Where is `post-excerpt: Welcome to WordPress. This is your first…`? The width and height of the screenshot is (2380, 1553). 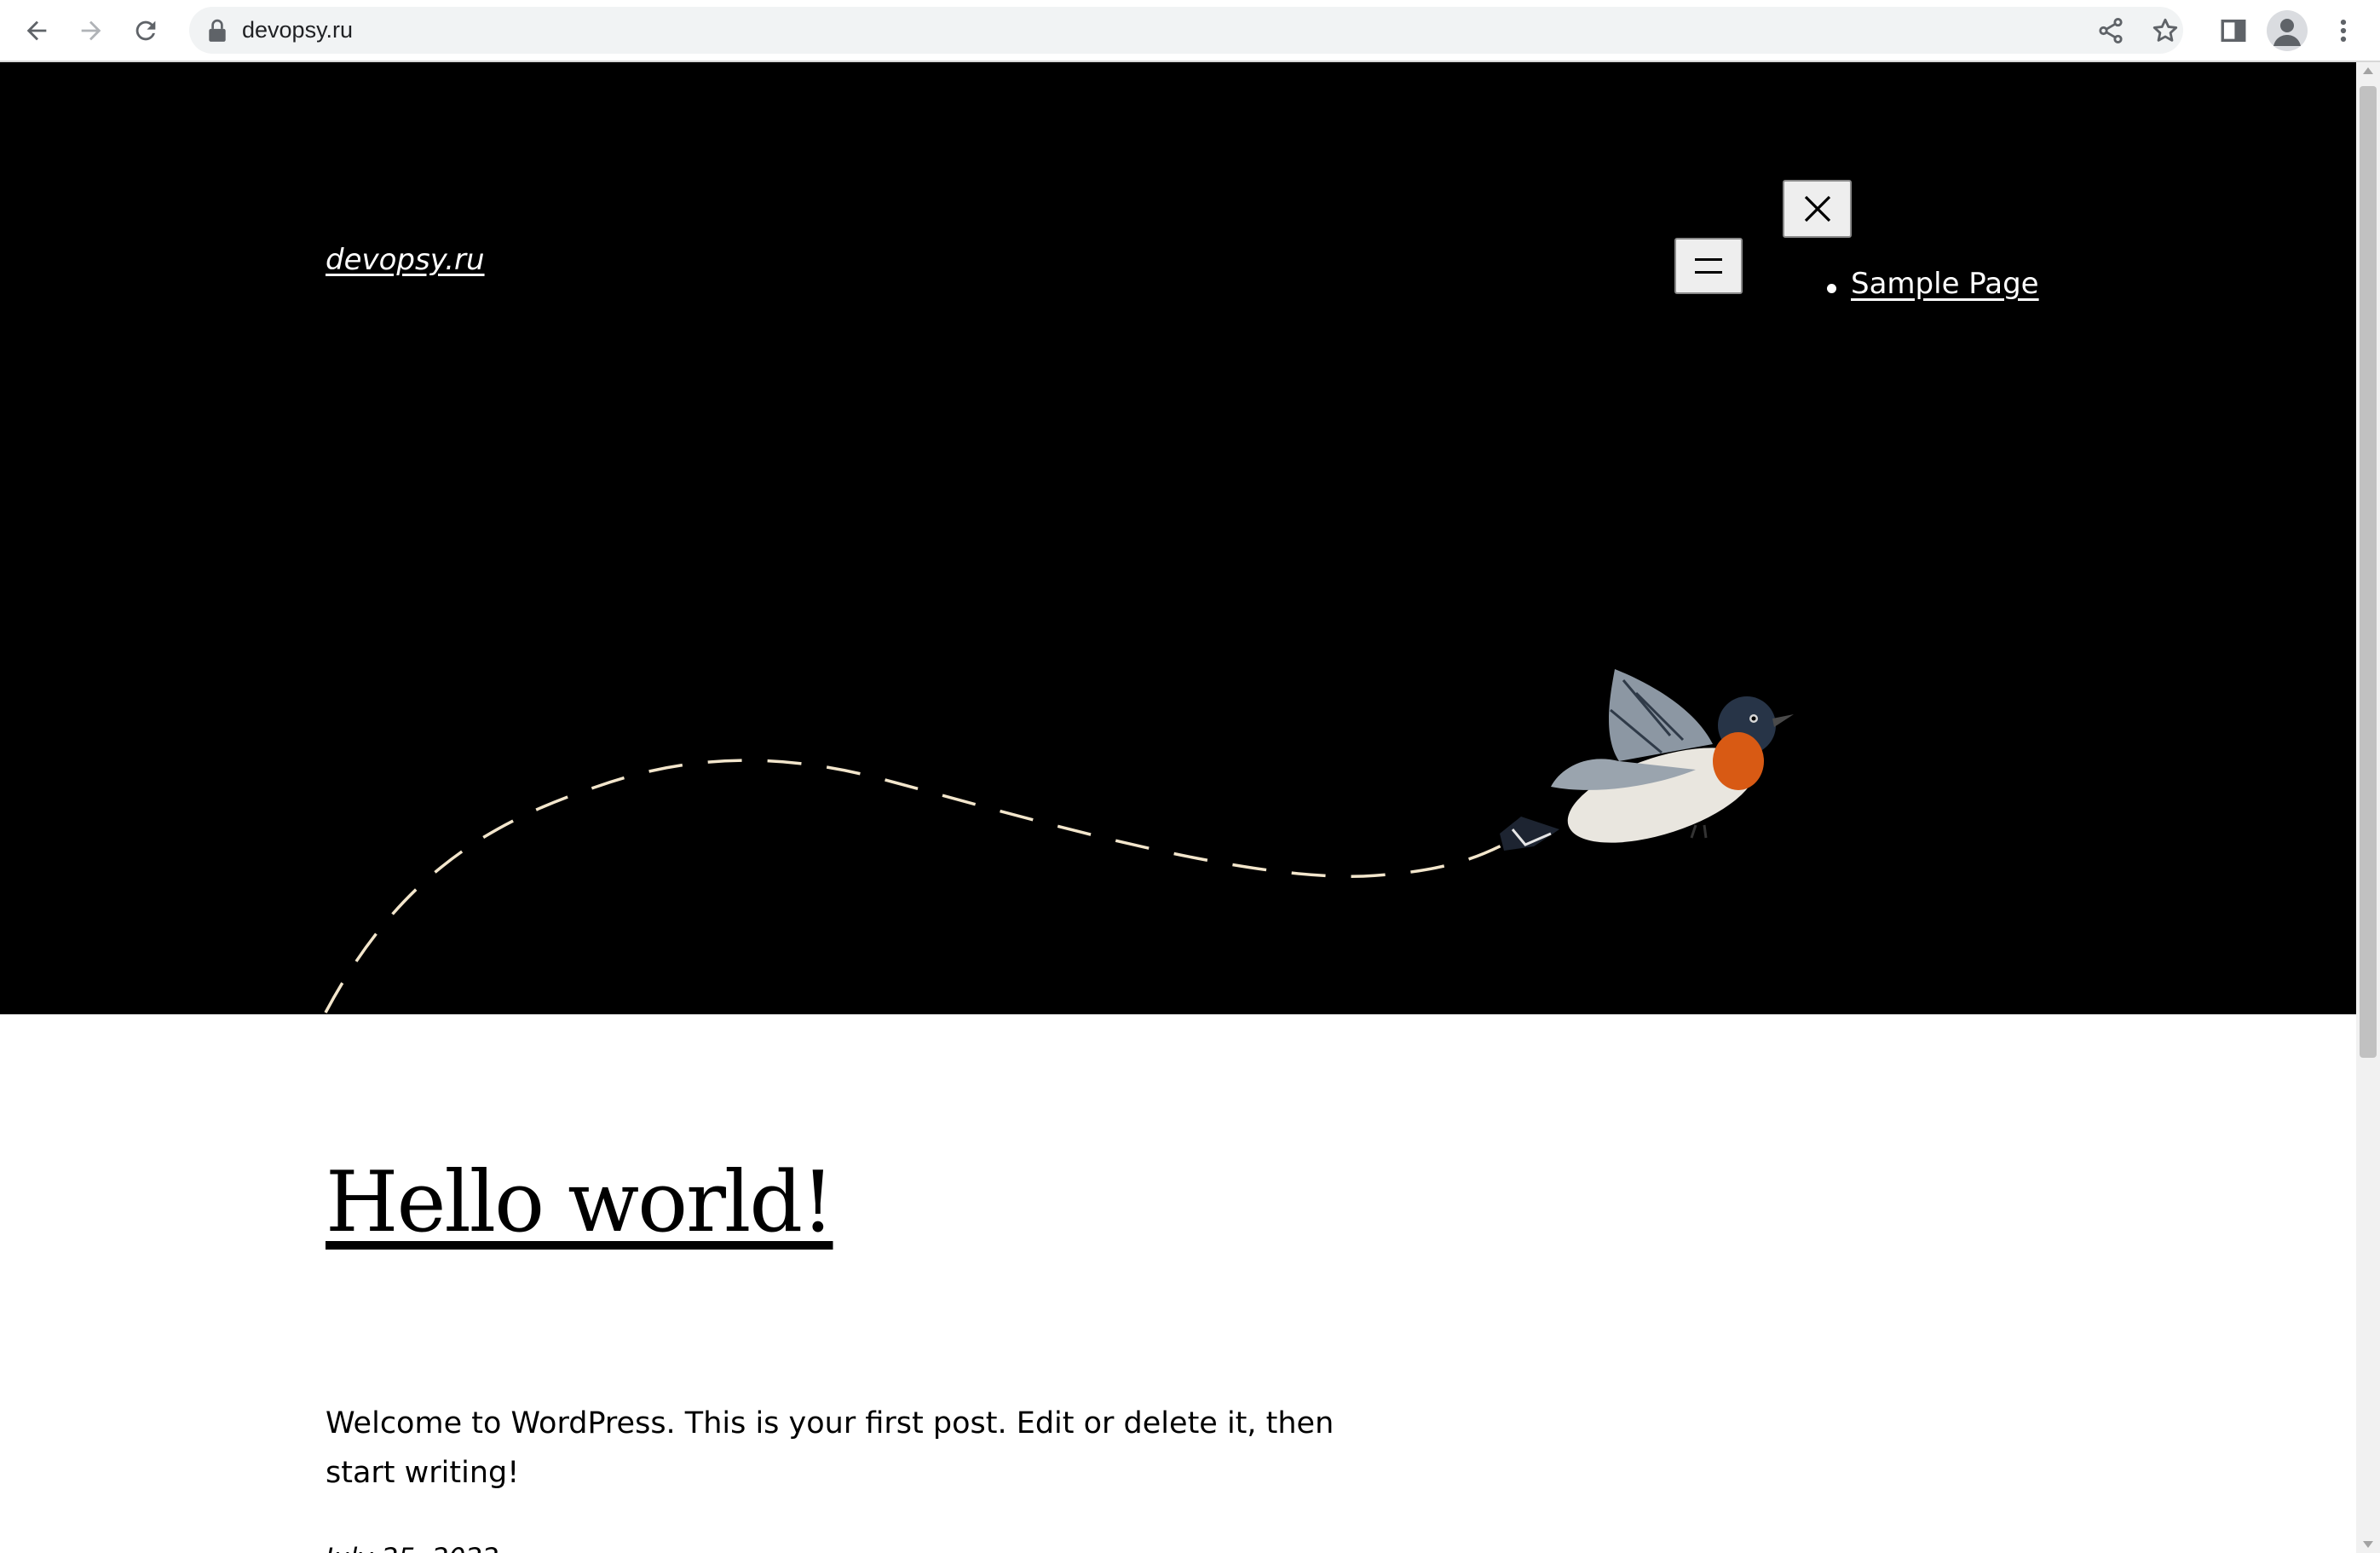
post-excerpt: Welcome to WordPress. This is your first… is located at coordinates (830, 1448).